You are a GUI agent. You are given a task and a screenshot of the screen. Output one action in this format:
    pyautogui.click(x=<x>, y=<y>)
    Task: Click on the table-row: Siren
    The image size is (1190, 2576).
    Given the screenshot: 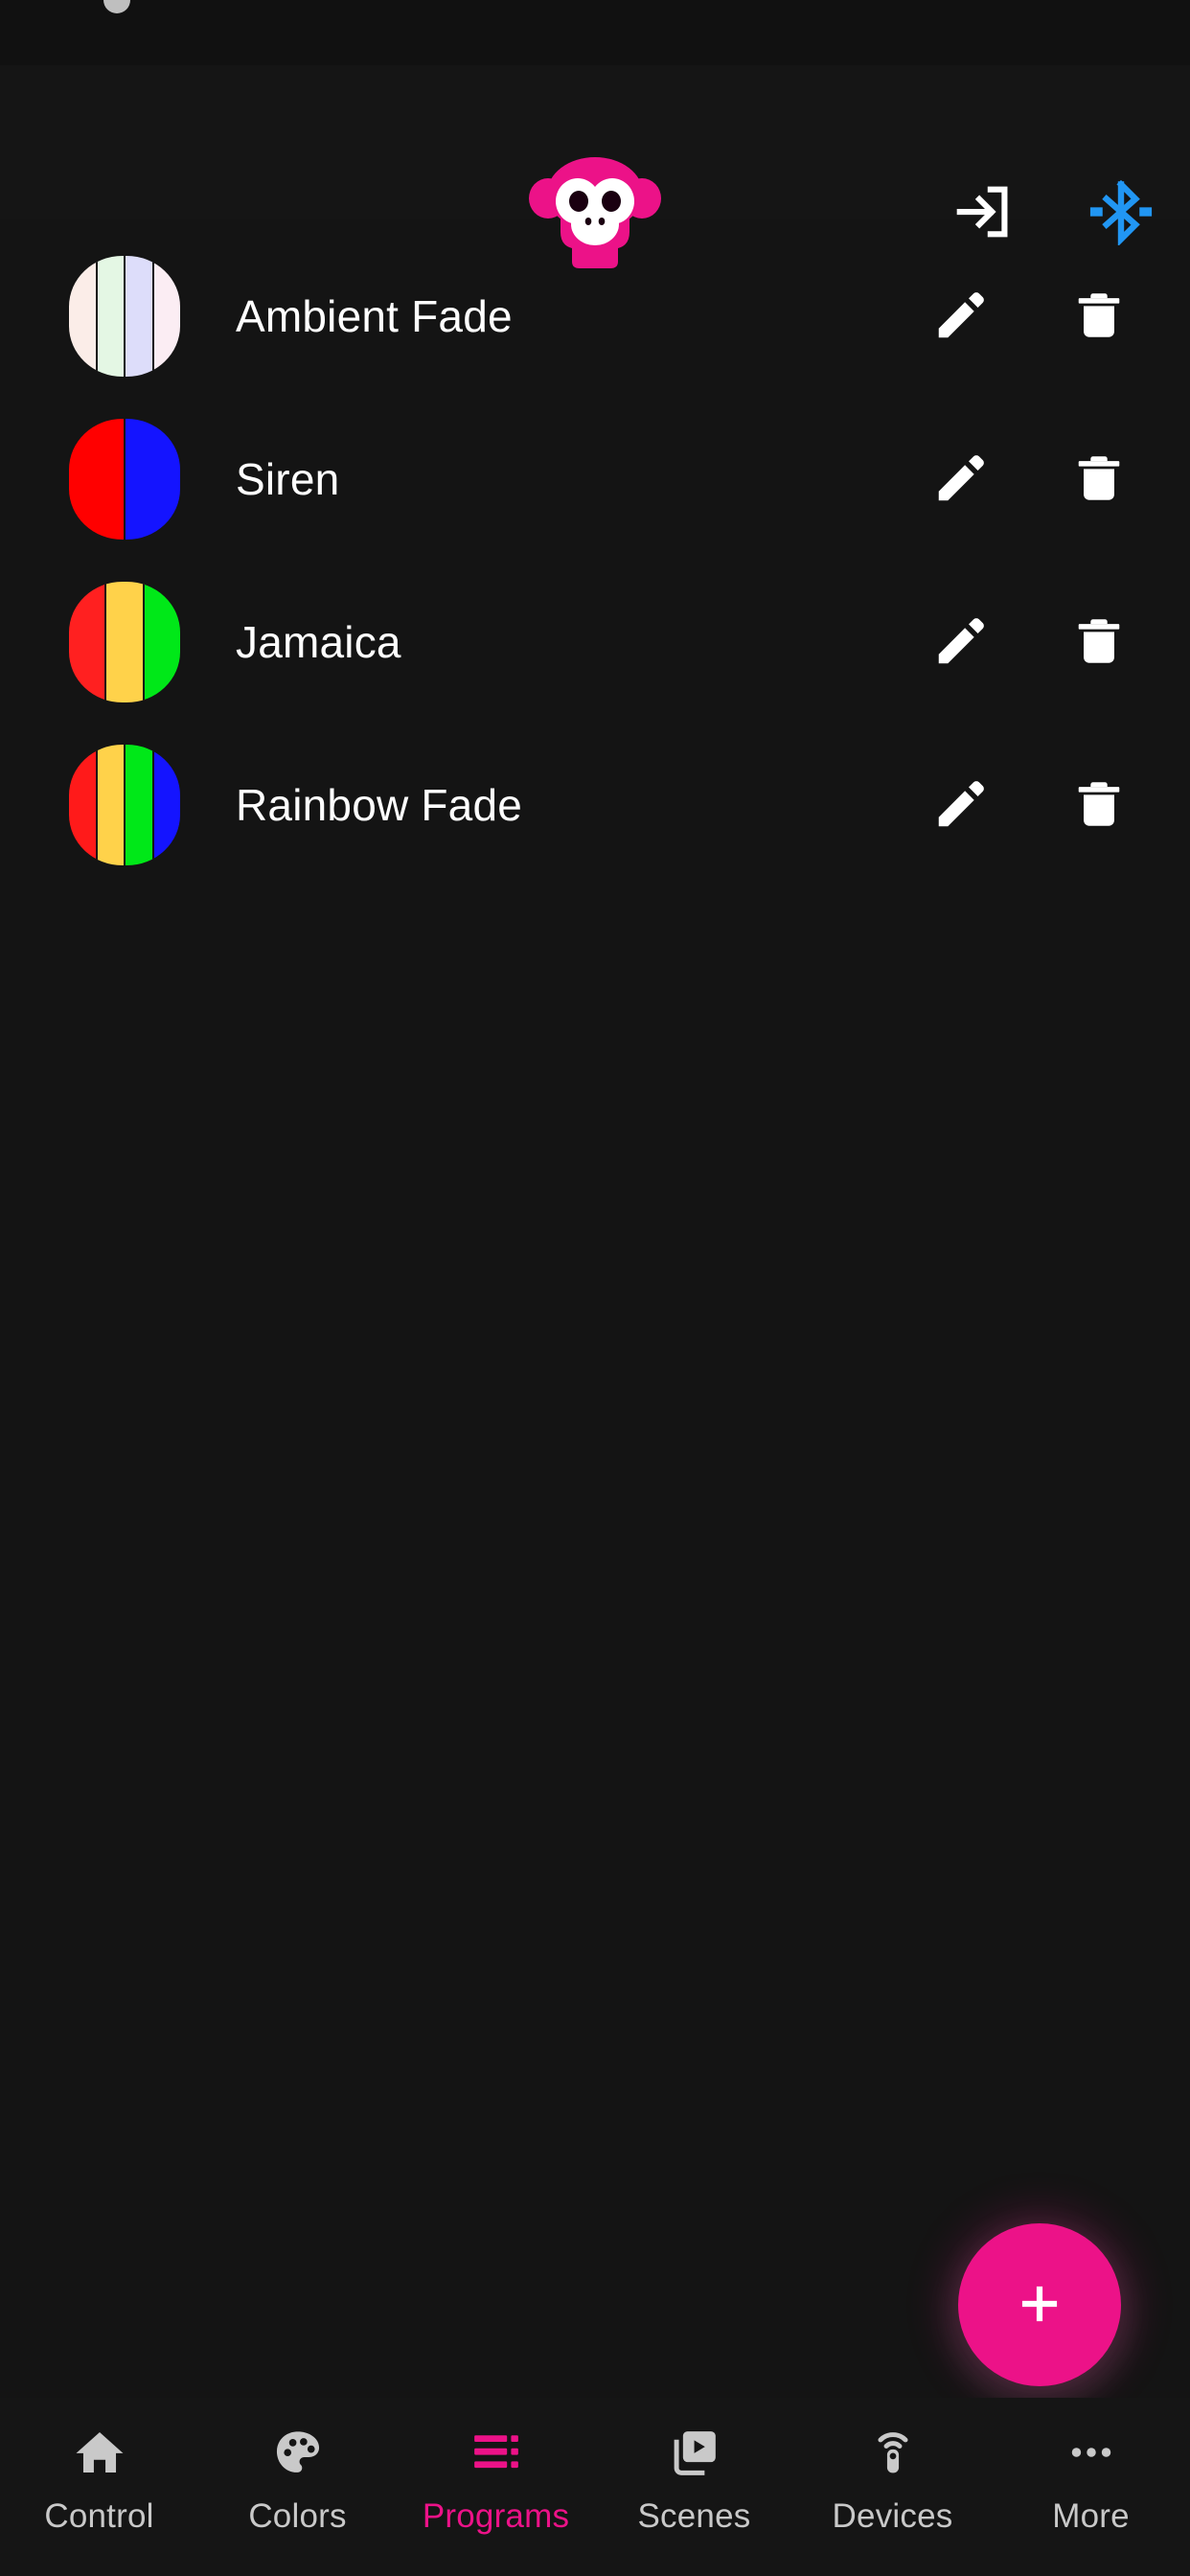 What is the action you would take?
    pyautogui.click(x=595, y=479)
    